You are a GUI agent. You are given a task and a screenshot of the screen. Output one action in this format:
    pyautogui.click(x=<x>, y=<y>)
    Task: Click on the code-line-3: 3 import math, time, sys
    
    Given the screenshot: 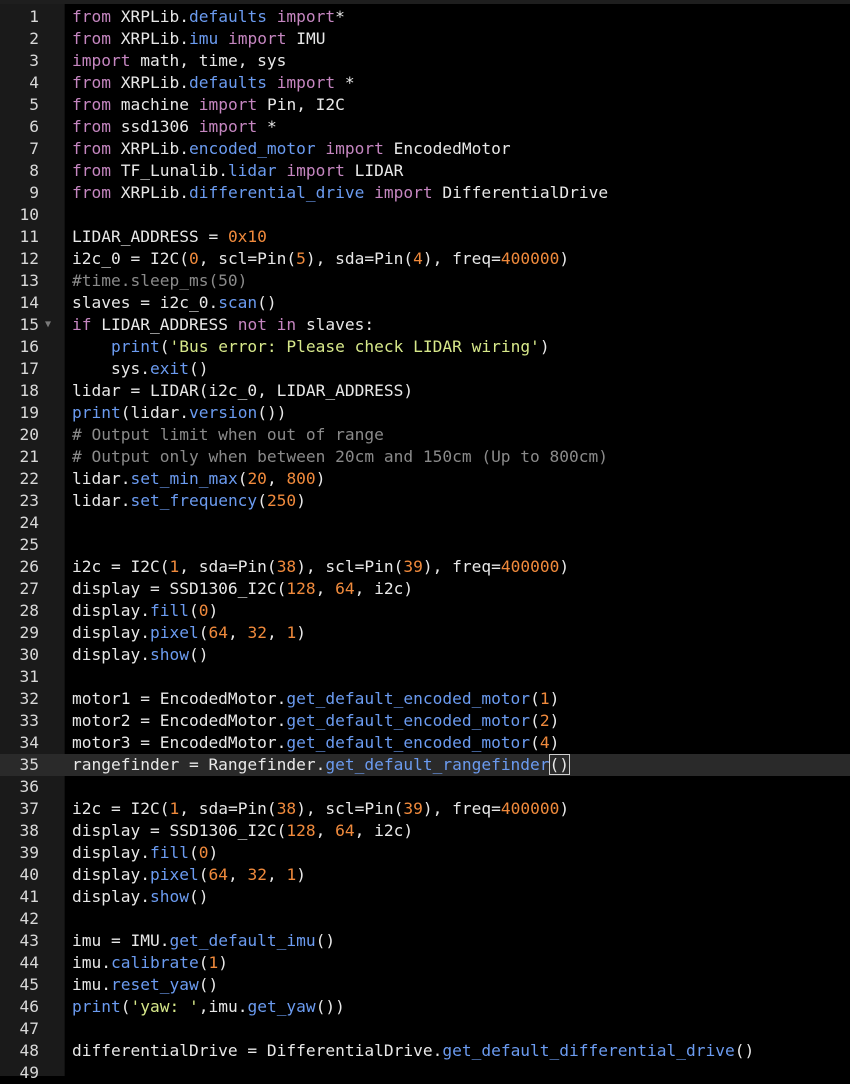 What is the action you would take?
    pyautogui.click(x=425, y=61)
    